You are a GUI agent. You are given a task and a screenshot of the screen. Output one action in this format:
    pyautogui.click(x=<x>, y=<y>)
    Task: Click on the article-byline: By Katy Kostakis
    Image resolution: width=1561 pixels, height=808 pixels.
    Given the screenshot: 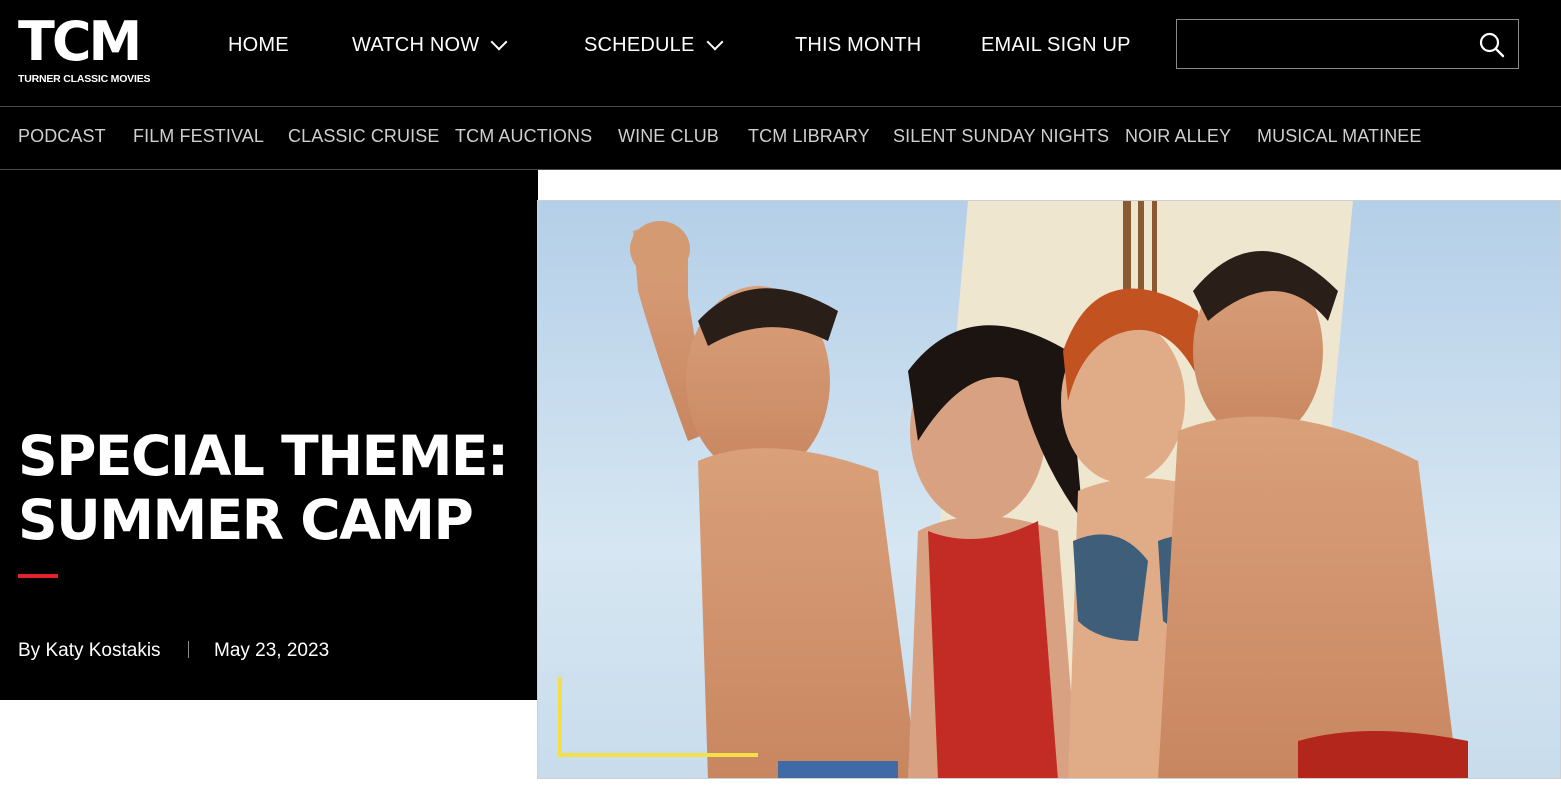 What is the action you would take?
    pyautogui.click(x=89, y=651)
    